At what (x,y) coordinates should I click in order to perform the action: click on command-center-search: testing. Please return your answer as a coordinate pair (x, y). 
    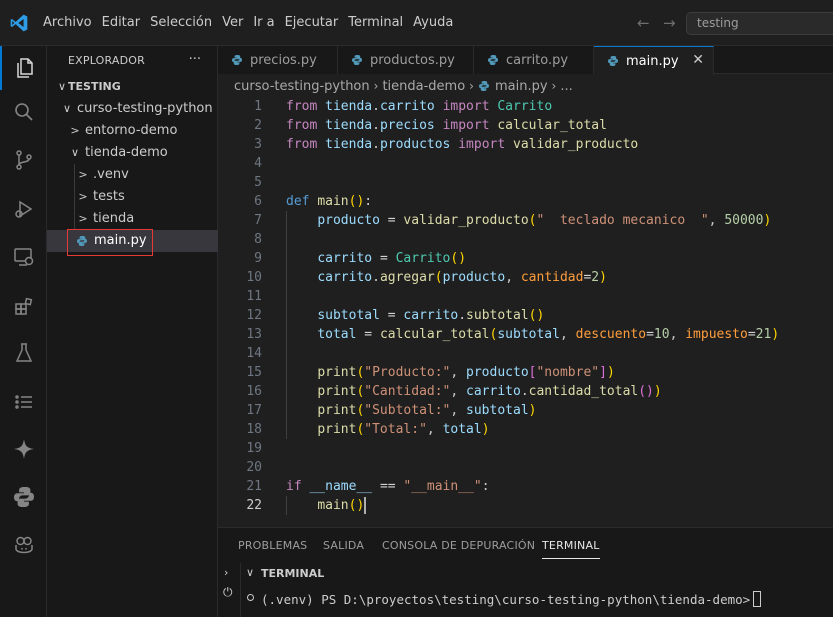
    Looking at the image, I should click on (759, 23).